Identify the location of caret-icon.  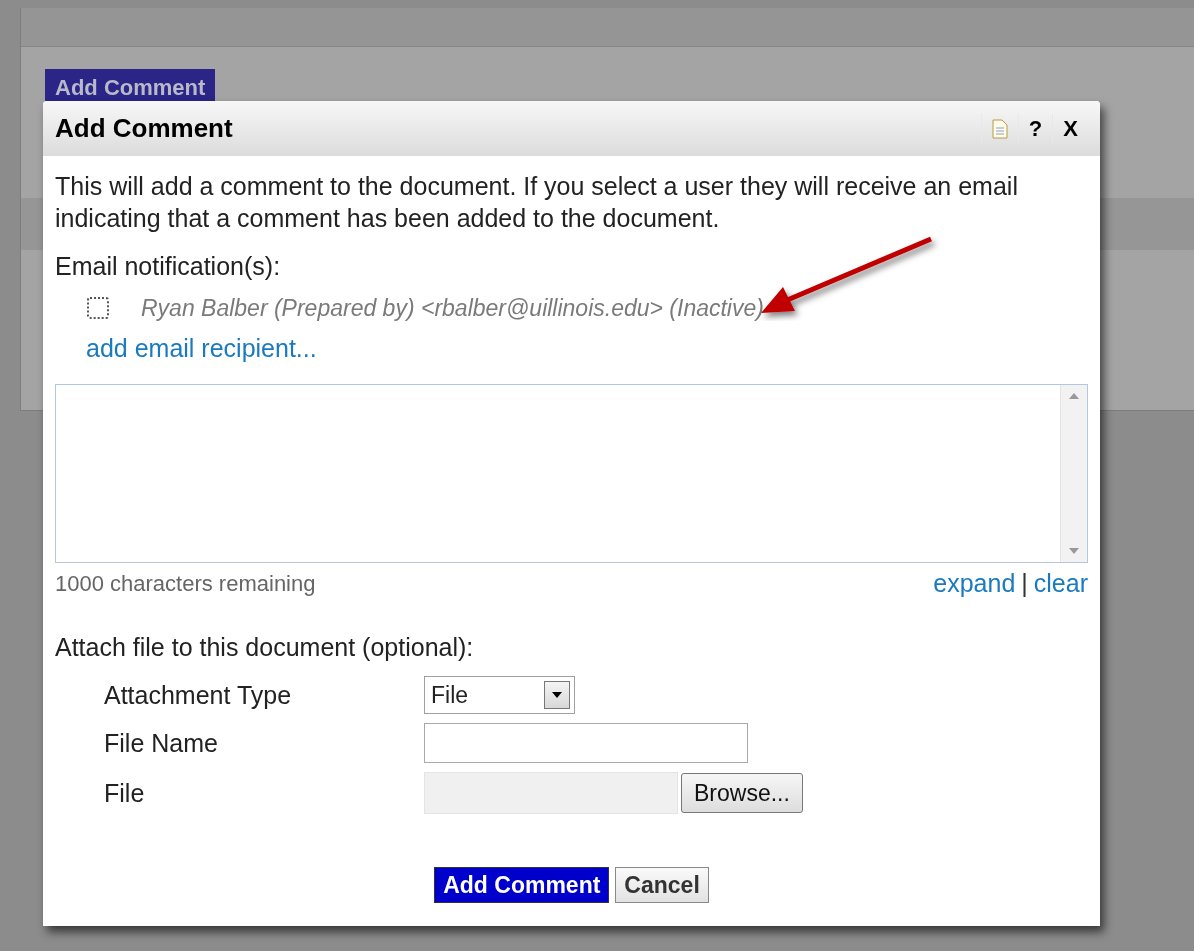
(557, 695).